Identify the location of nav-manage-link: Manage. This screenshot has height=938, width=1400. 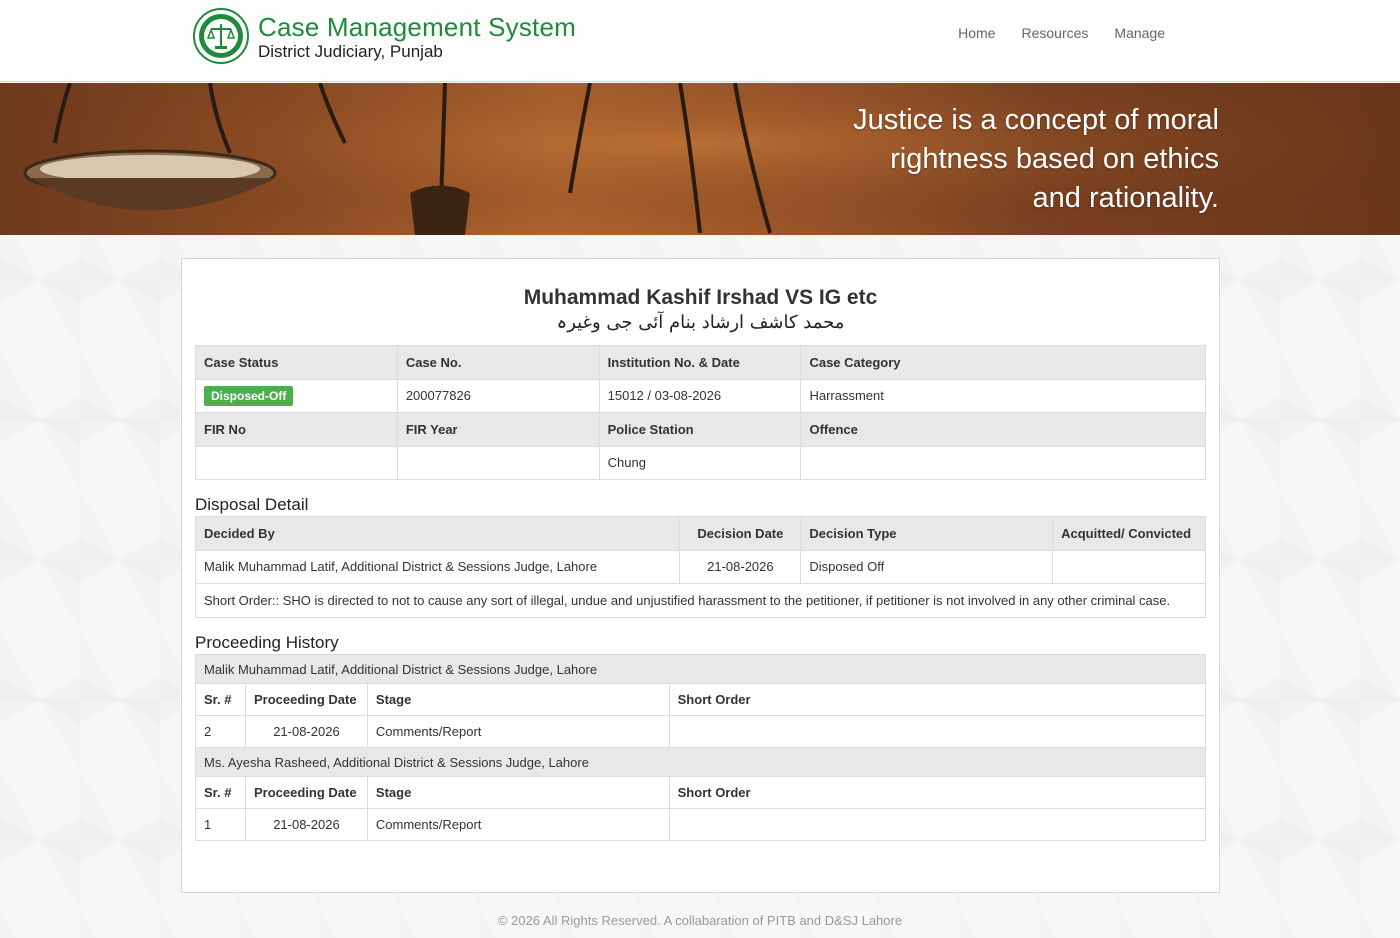
(1139, 33).